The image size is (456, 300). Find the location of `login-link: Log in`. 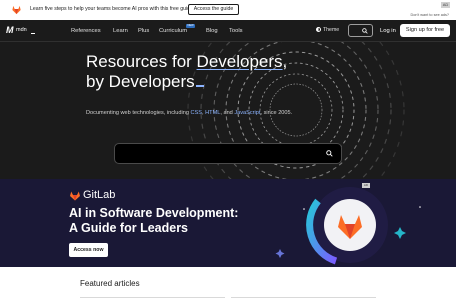

login-link: Log in is located at coordinates (388, 31).